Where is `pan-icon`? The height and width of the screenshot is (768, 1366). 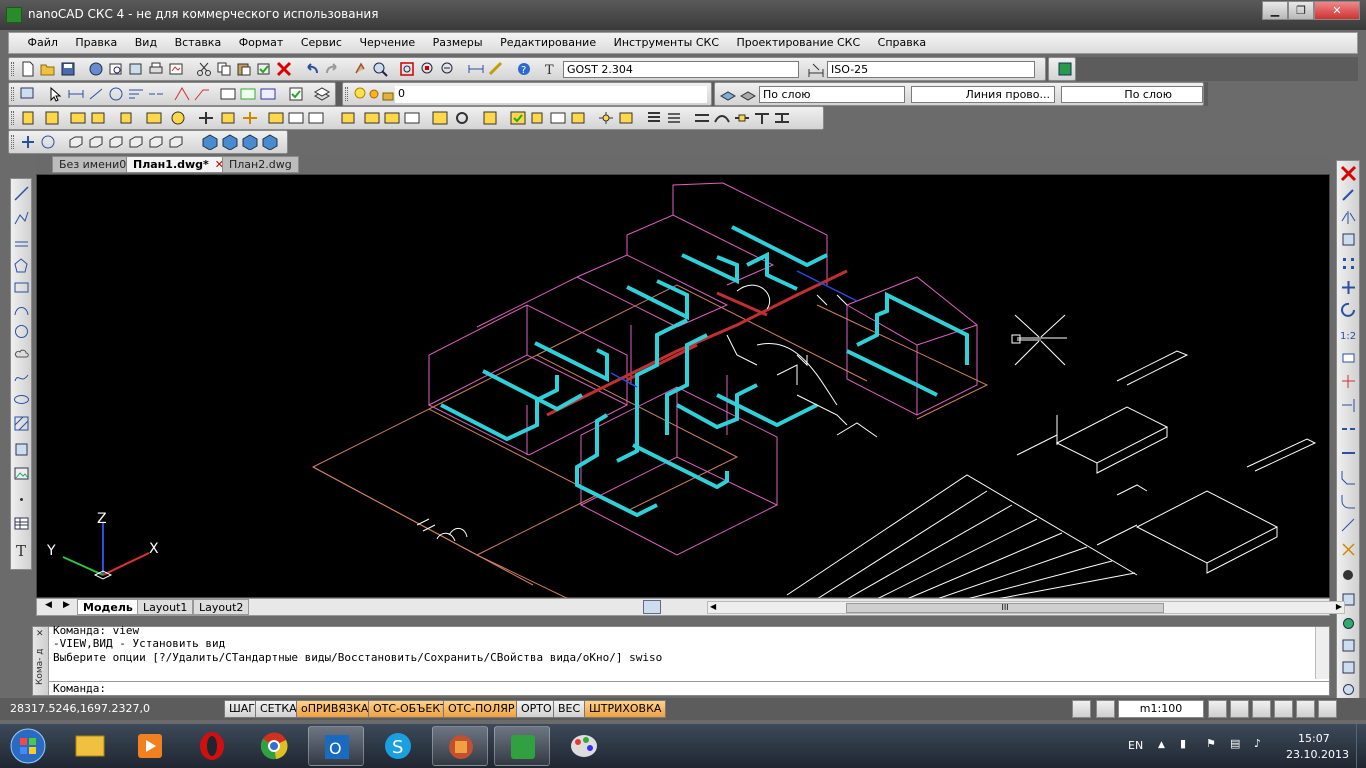 pan-icon is located at coordinates (360, 69).